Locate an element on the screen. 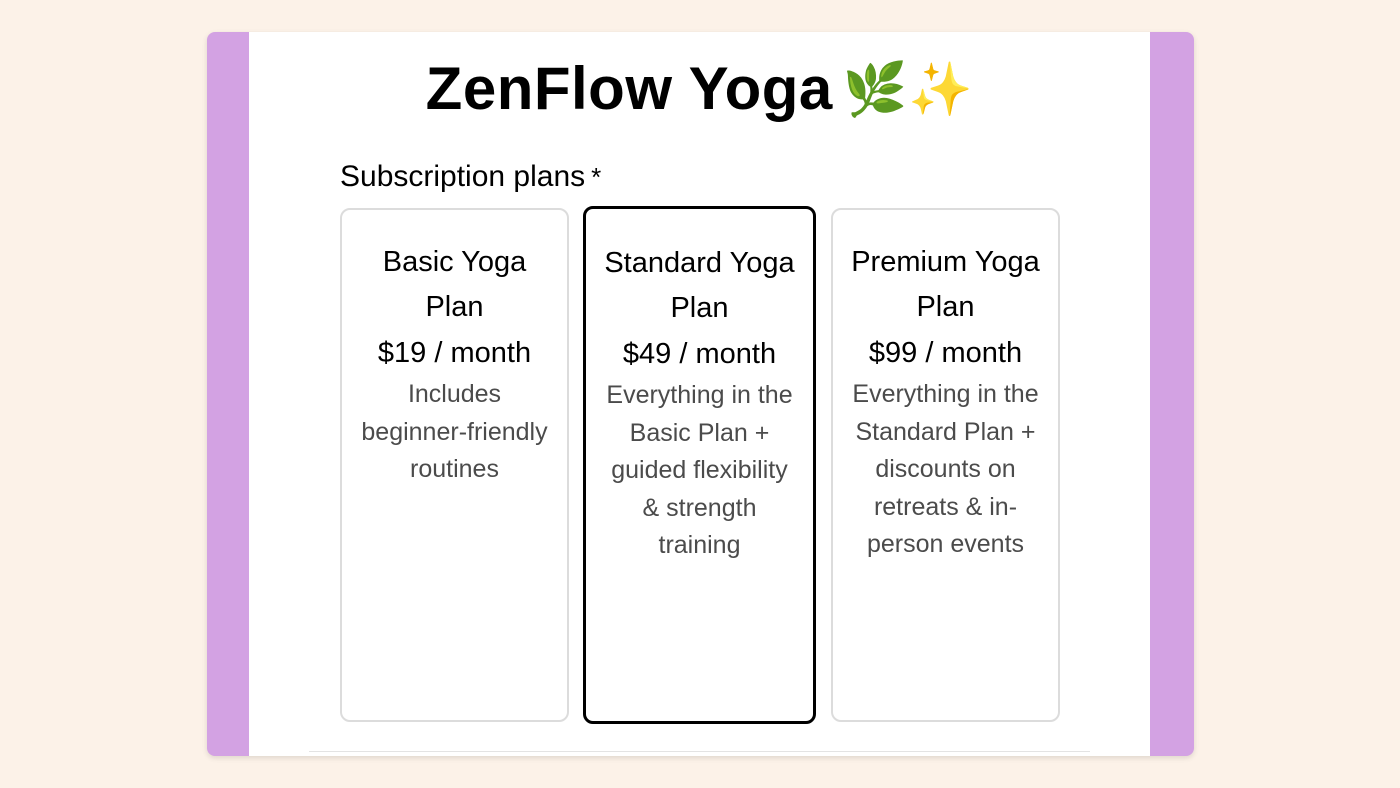 This screenshot has height=788, width=1400. required-marker: * is located at coordinates (596, 177).